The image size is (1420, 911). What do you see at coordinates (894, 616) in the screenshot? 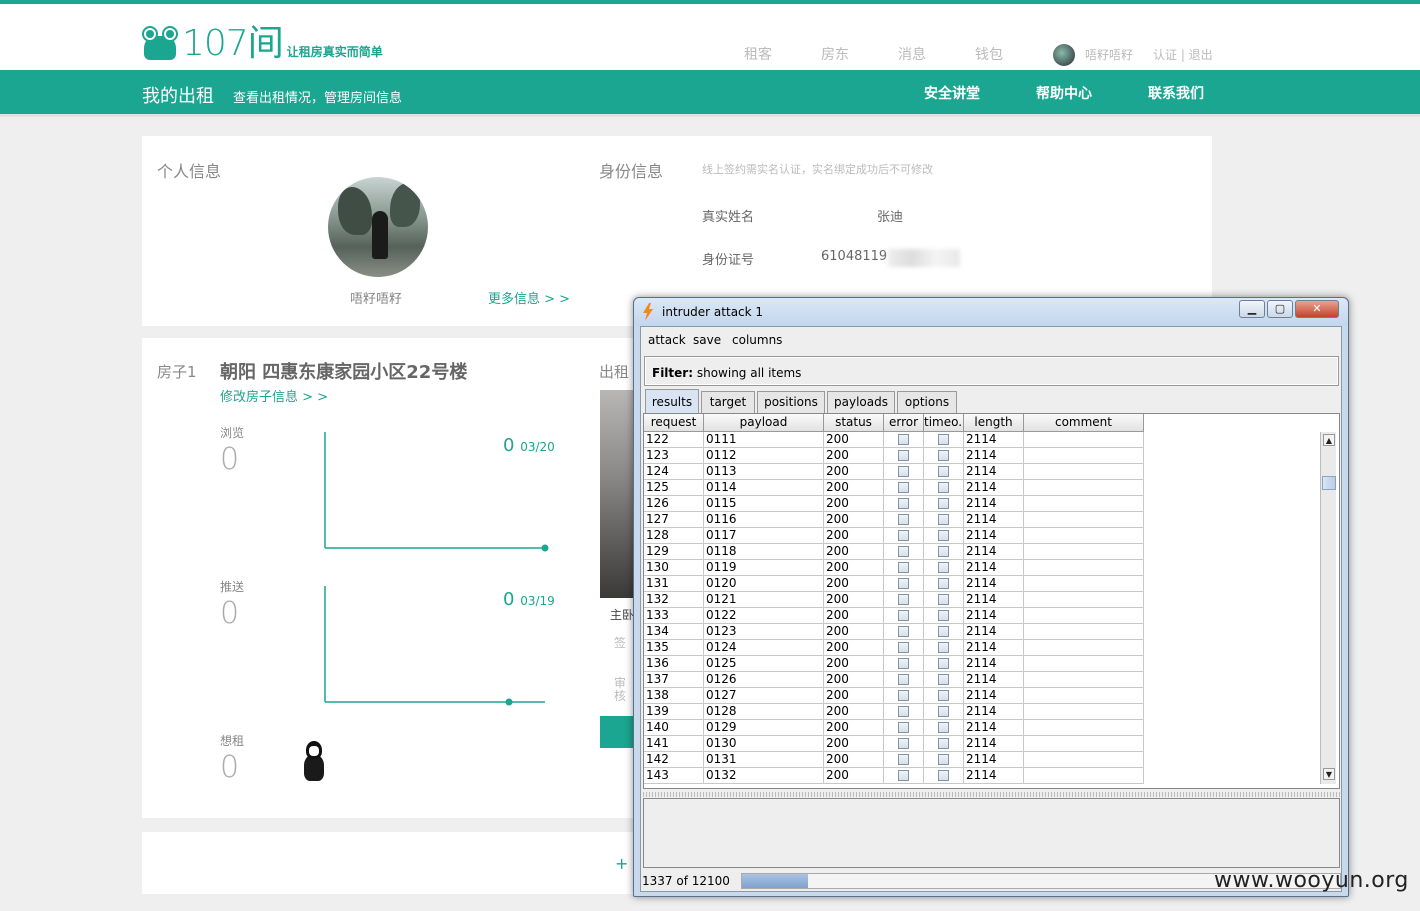
I see `table-row: 133 0122 200 2114` at bounding box center [894, 616].